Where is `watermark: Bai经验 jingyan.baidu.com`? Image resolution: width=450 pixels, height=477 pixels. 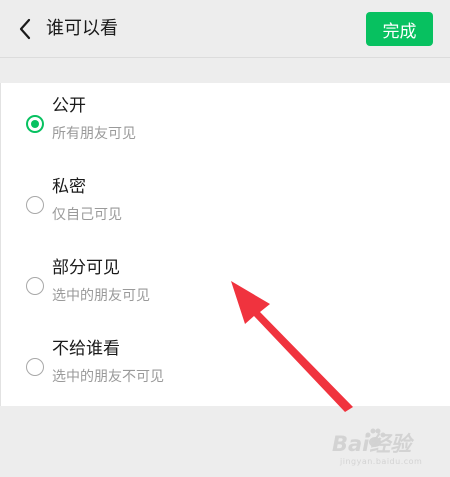
watermark: Bai经验 jingyan.baidu.com is located at coordinates (388, 445).